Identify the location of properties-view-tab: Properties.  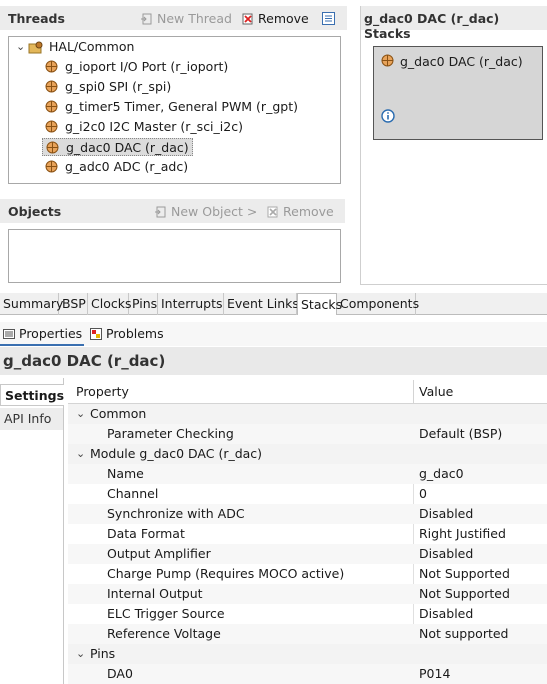
(41, 334).